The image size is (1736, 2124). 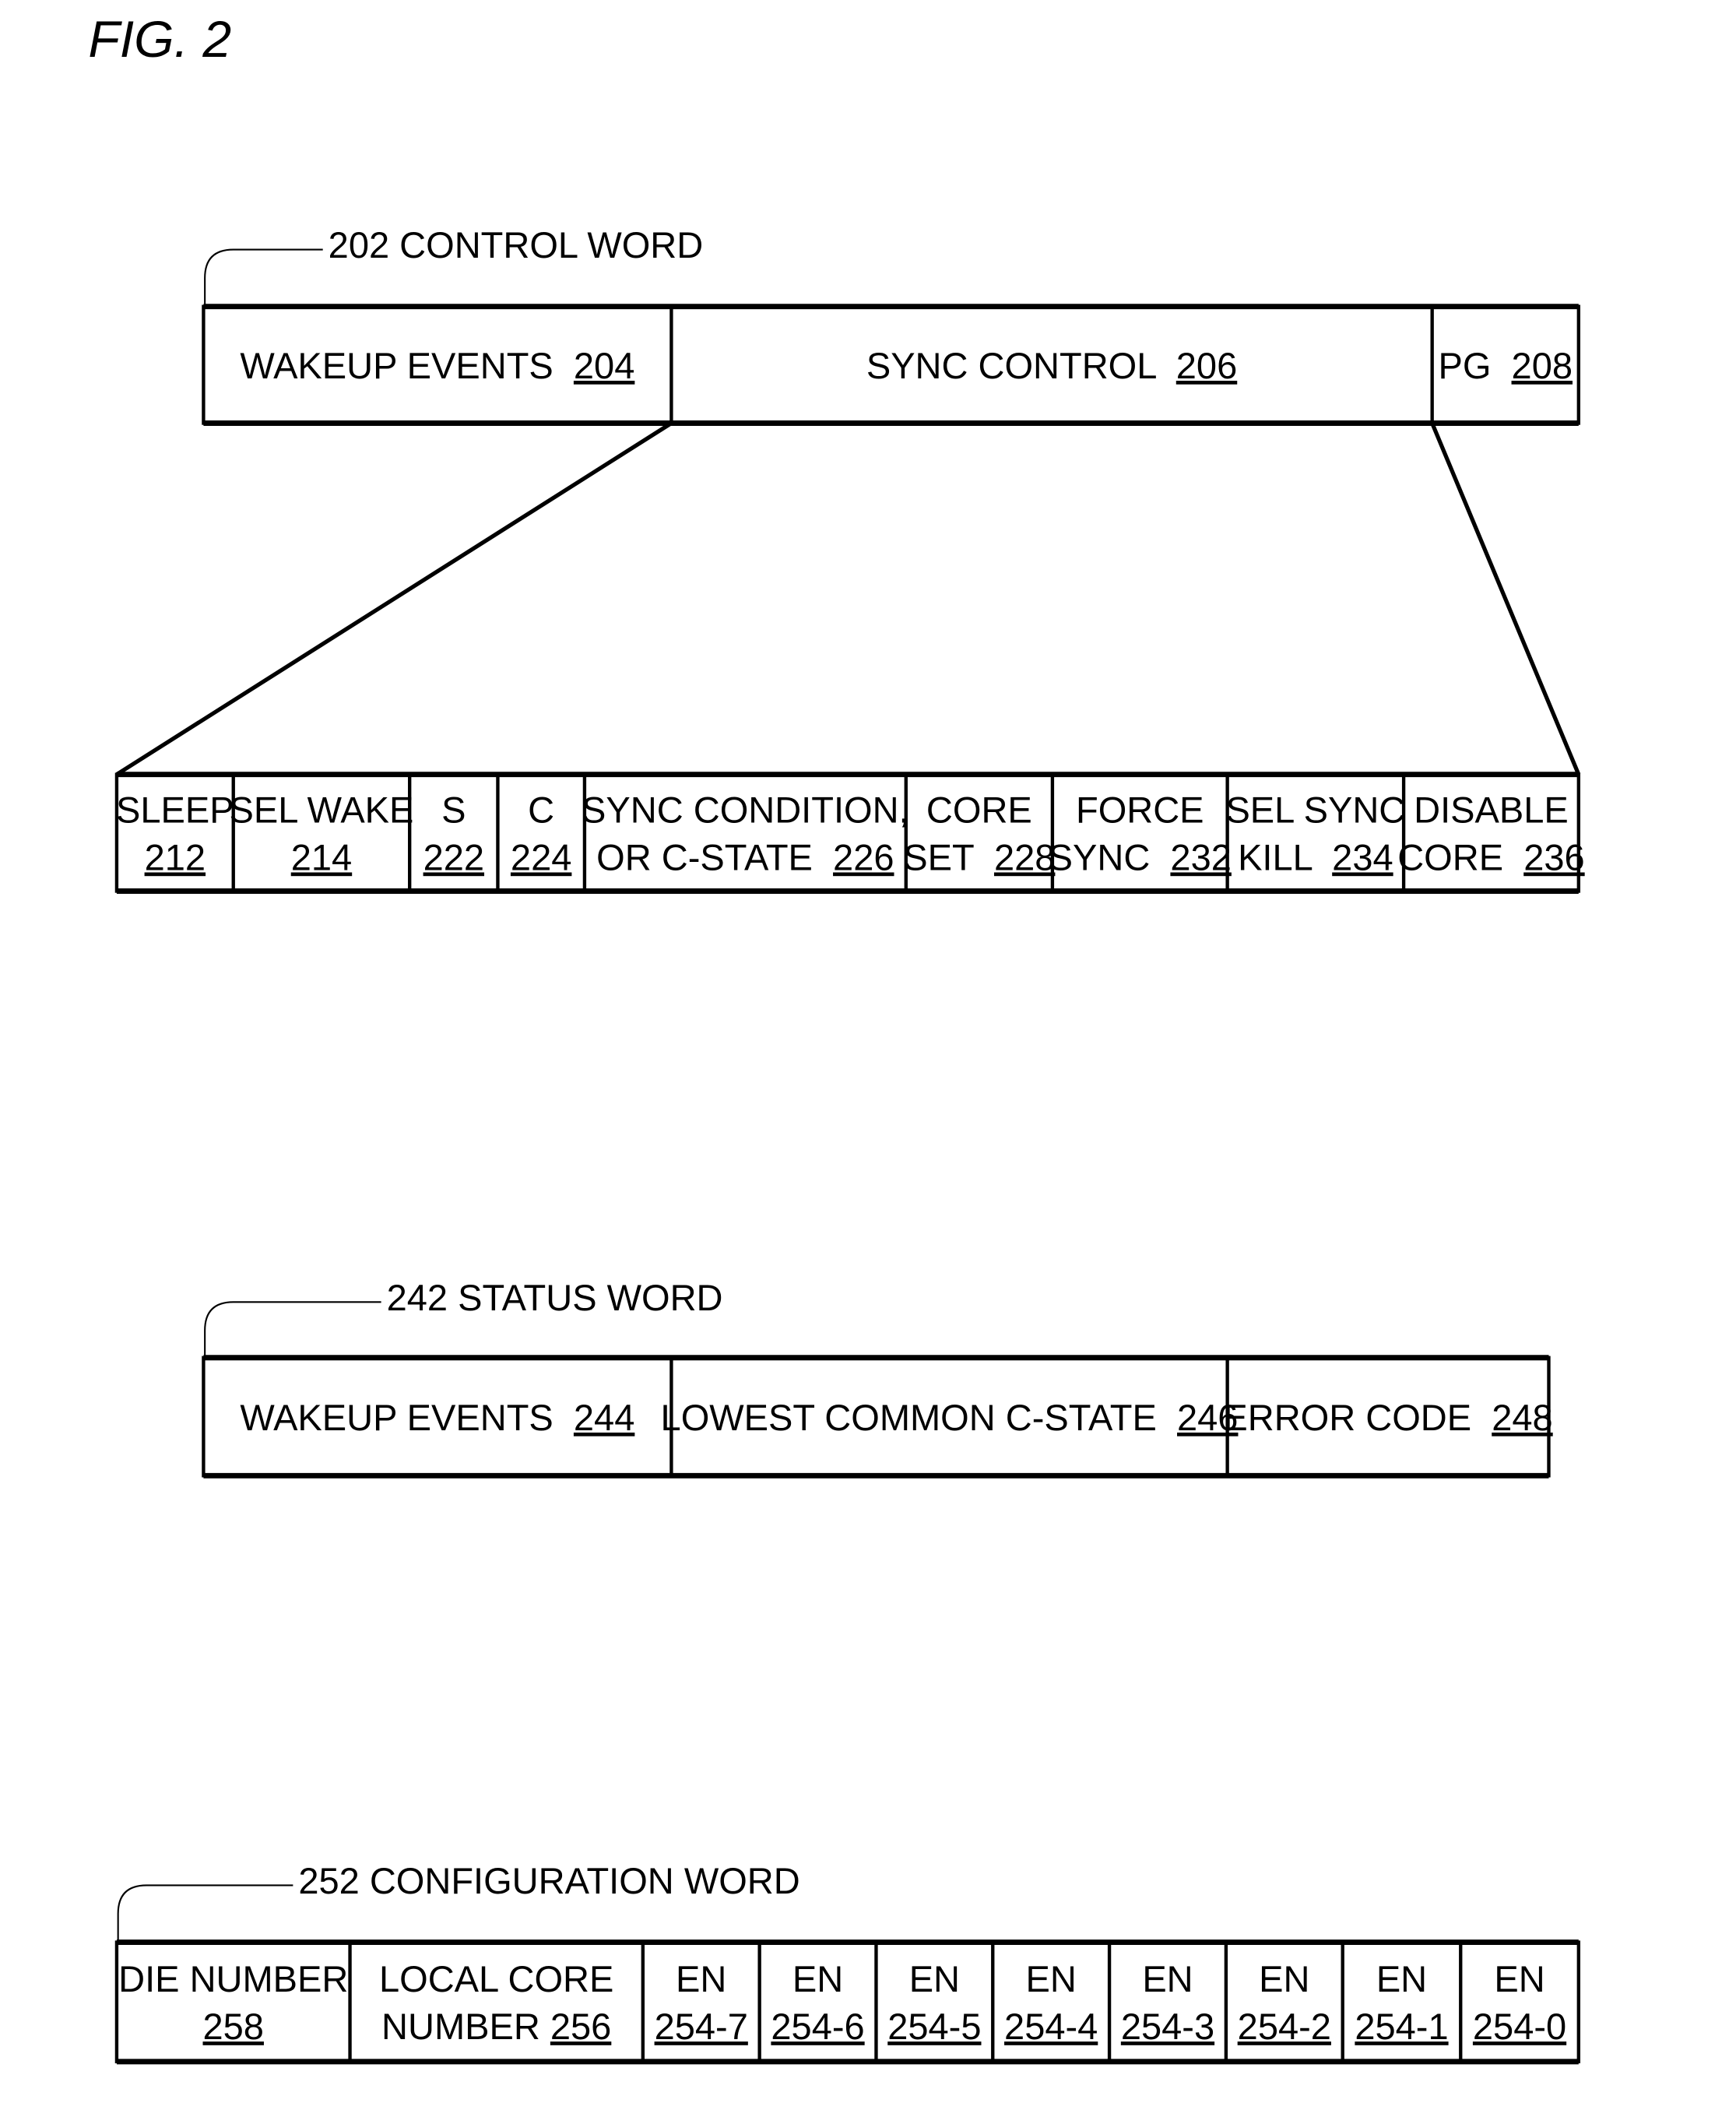 What do you see at coordinates (817, 2026) in the screenshot?
I see `configuration-word-field-4-line-2: 254-6` at bounding box center [817, 2026].